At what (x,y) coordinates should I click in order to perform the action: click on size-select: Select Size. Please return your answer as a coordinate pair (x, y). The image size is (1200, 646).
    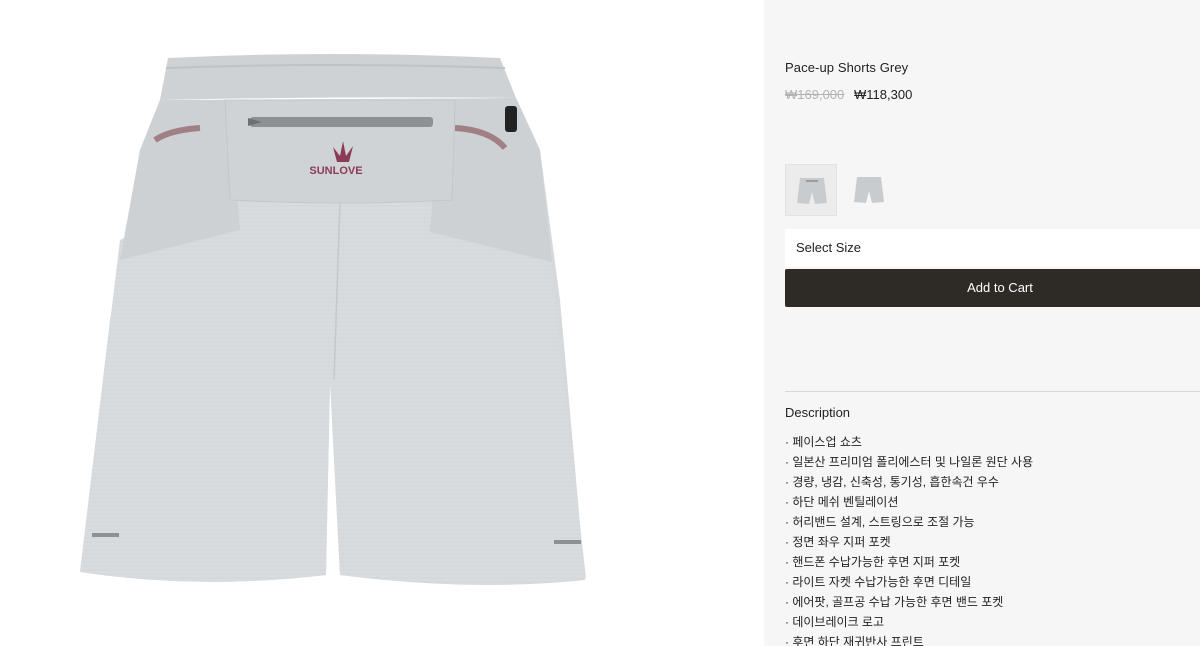
    Looking at the image, I should click on (992, 248).